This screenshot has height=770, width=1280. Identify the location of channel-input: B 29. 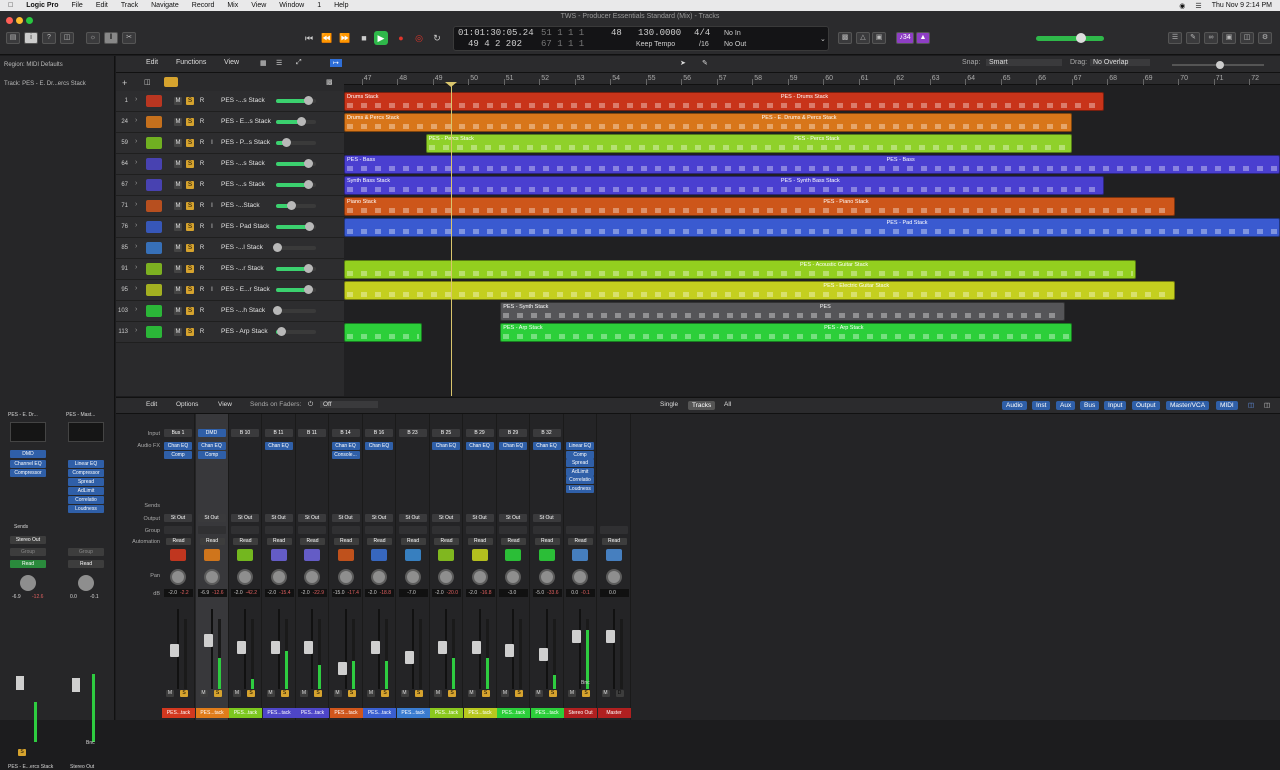
(513, 433).